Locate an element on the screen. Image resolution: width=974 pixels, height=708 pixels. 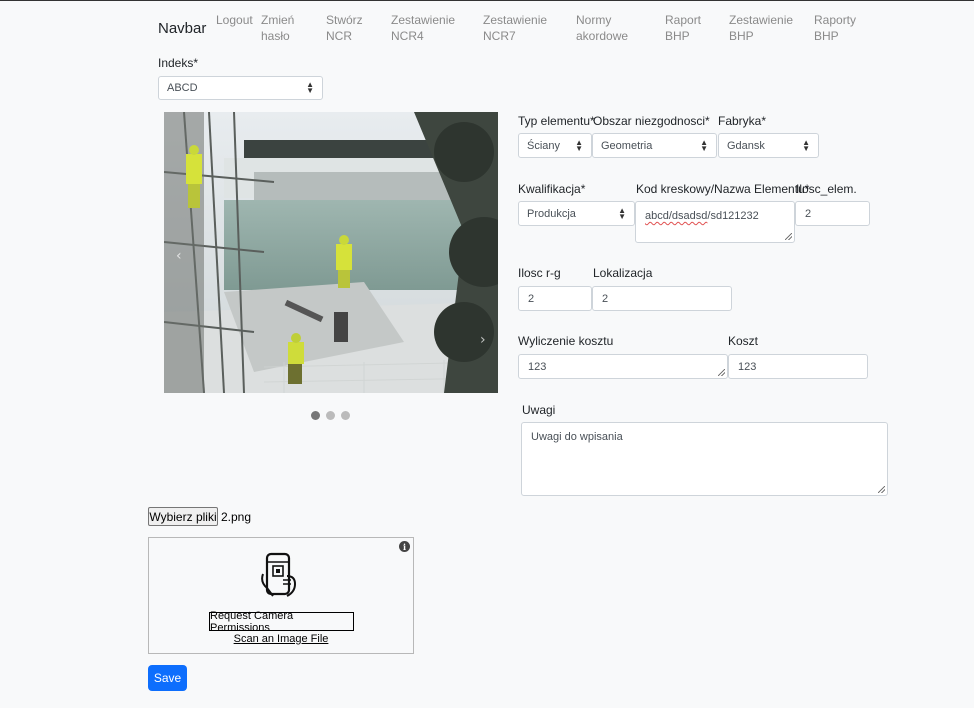
obszar-select: Geometria ▲ ▼ is located at coordinates (654, 145).